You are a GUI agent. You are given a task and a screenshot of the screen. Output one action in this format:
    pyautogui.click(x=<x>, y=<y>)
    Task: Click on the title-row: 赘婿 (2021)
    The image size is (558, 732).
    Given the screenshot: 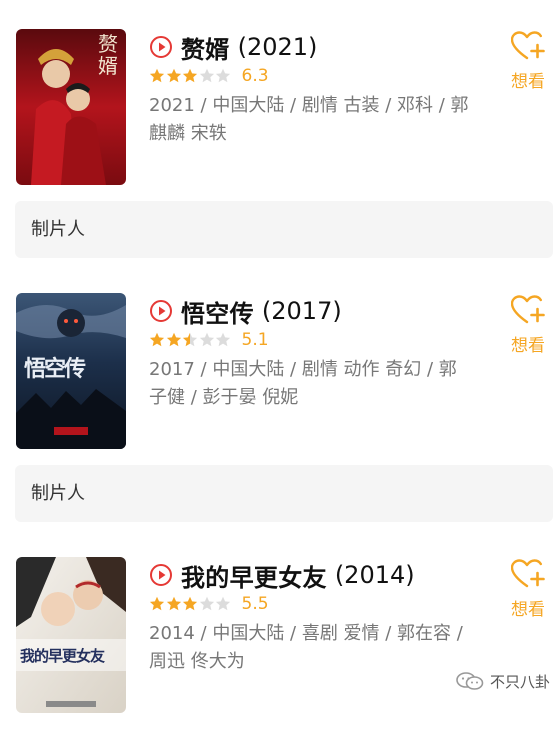 What is the action you would take?
    pyautogui.click(x=233, y=47)
    